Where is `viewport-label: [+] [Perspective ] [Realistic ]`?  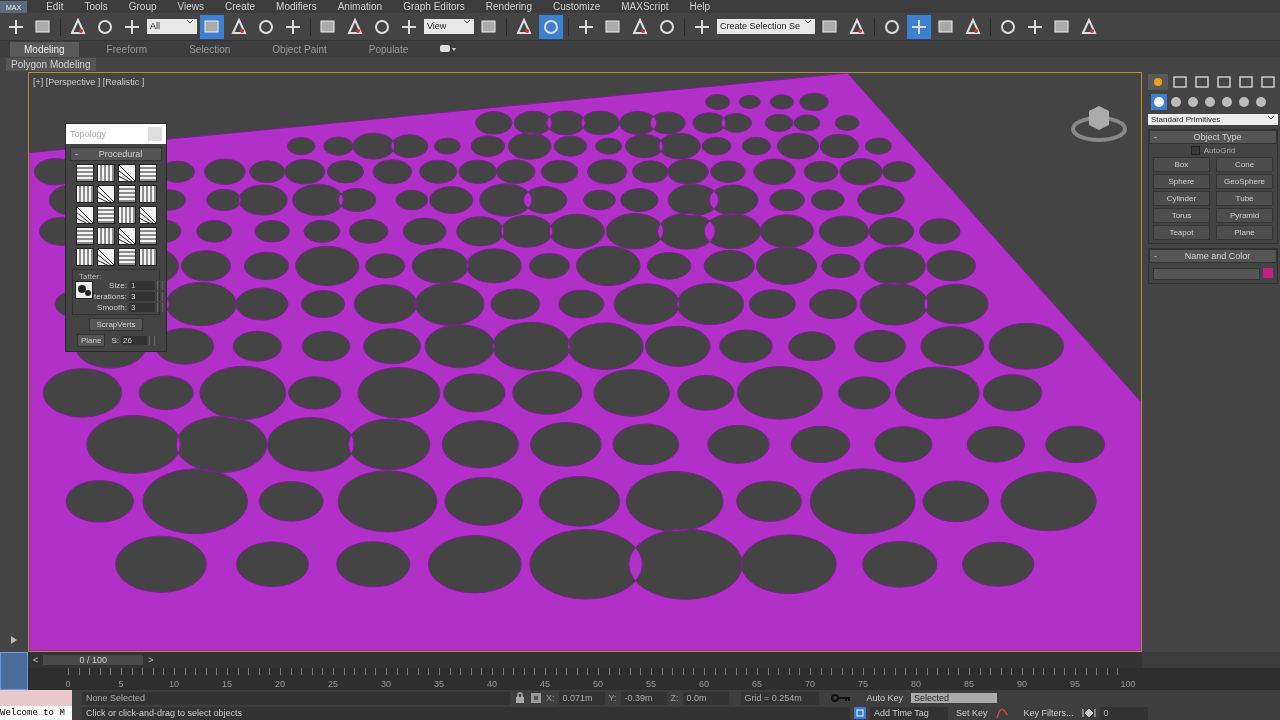 viewport-label: [+] [Perspective ] [Realistic ] is located at coordinates (89, 82).